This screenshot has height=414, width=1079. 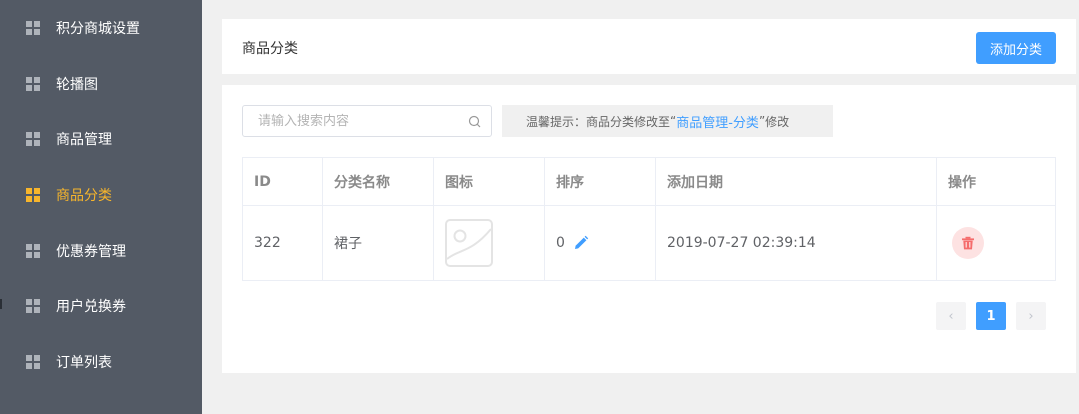 What do you see at coordinates (581, 243) in the screenshot?
I see `edit-pencil-icon` at bounding box center [581, 243].